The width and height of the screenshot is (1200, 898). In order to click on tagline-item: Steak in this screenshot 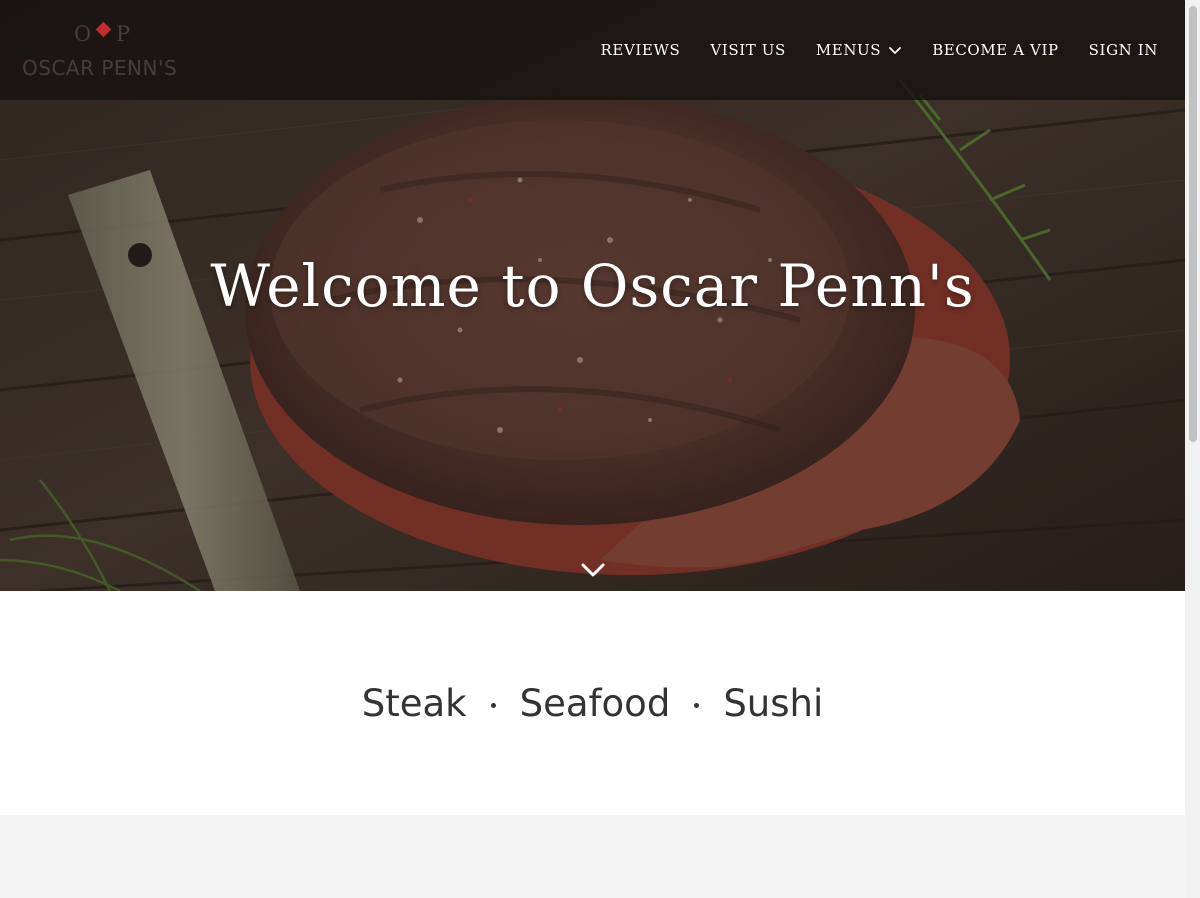, I will do `click(414, 703)`.